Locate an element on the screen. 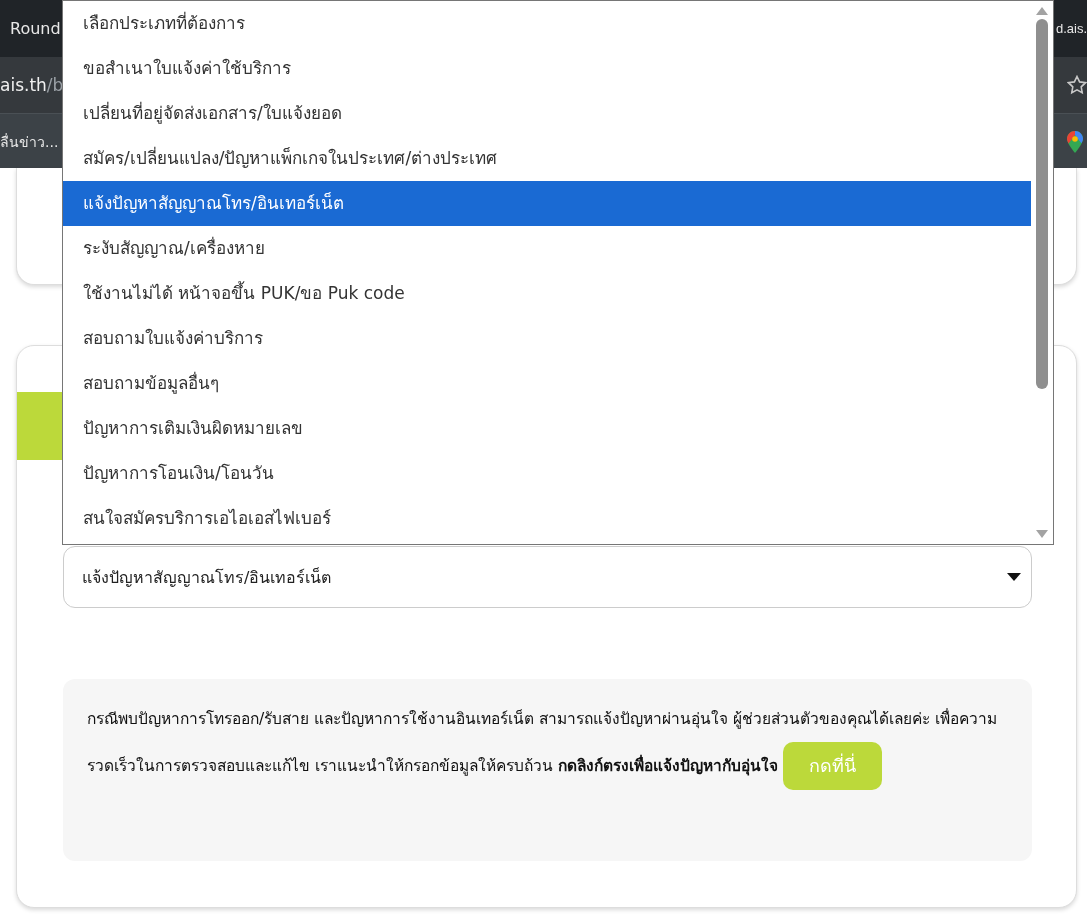 The width and height of the screenshot is (1087, 915). category-select: แจ้งปัญหาสัญญาณโทร/อินเทอร์เน็ต is located at coordinates (547, 577).